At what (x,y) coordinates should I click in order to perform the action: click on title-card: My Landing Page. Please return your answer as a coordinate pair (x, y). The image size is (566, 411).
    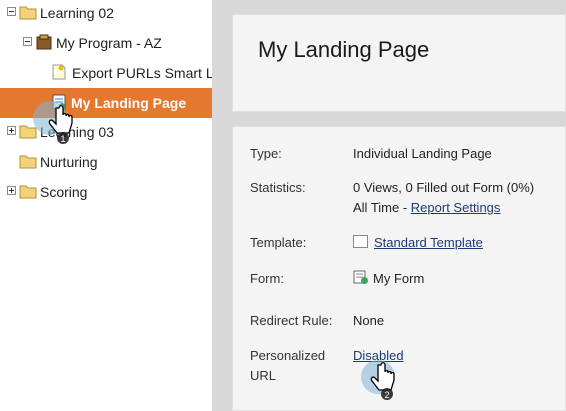
    Looking at the image, I should click on (399, 63).